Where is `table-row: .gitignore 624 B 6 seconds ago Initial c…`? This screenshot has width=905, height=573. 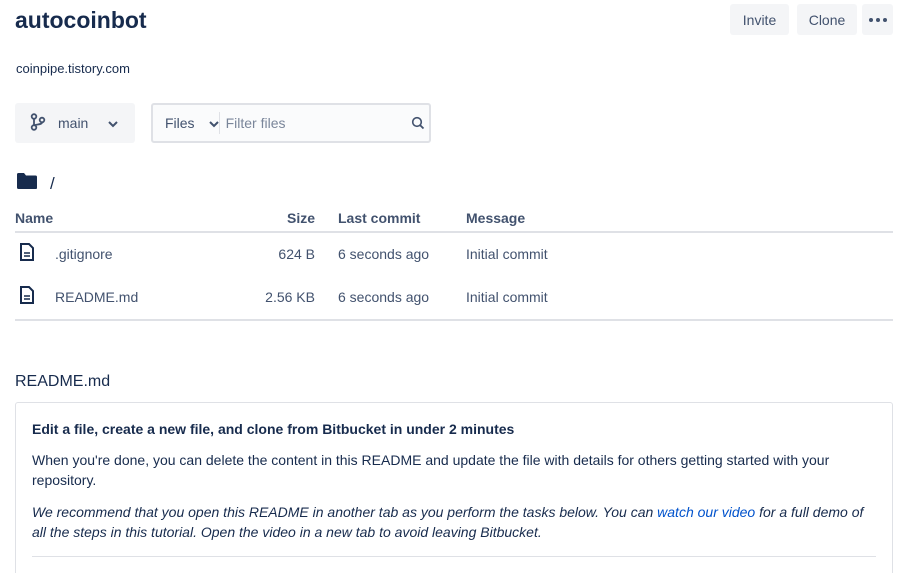
table-row: .gitignore 624 B 6 seconds ago Initial c… is located at coordinates (454, 254).